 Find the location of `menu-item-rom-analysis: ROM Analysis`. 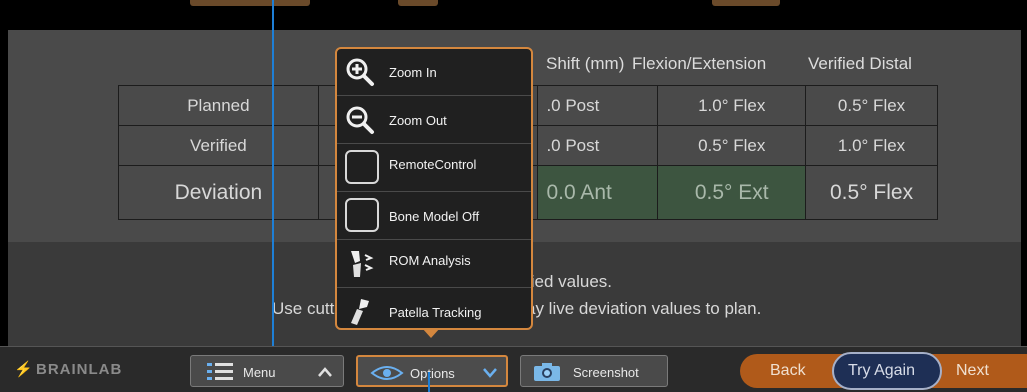

menu-item-rom-analysis: ROM Analysis is located at coordinates (434, 264).